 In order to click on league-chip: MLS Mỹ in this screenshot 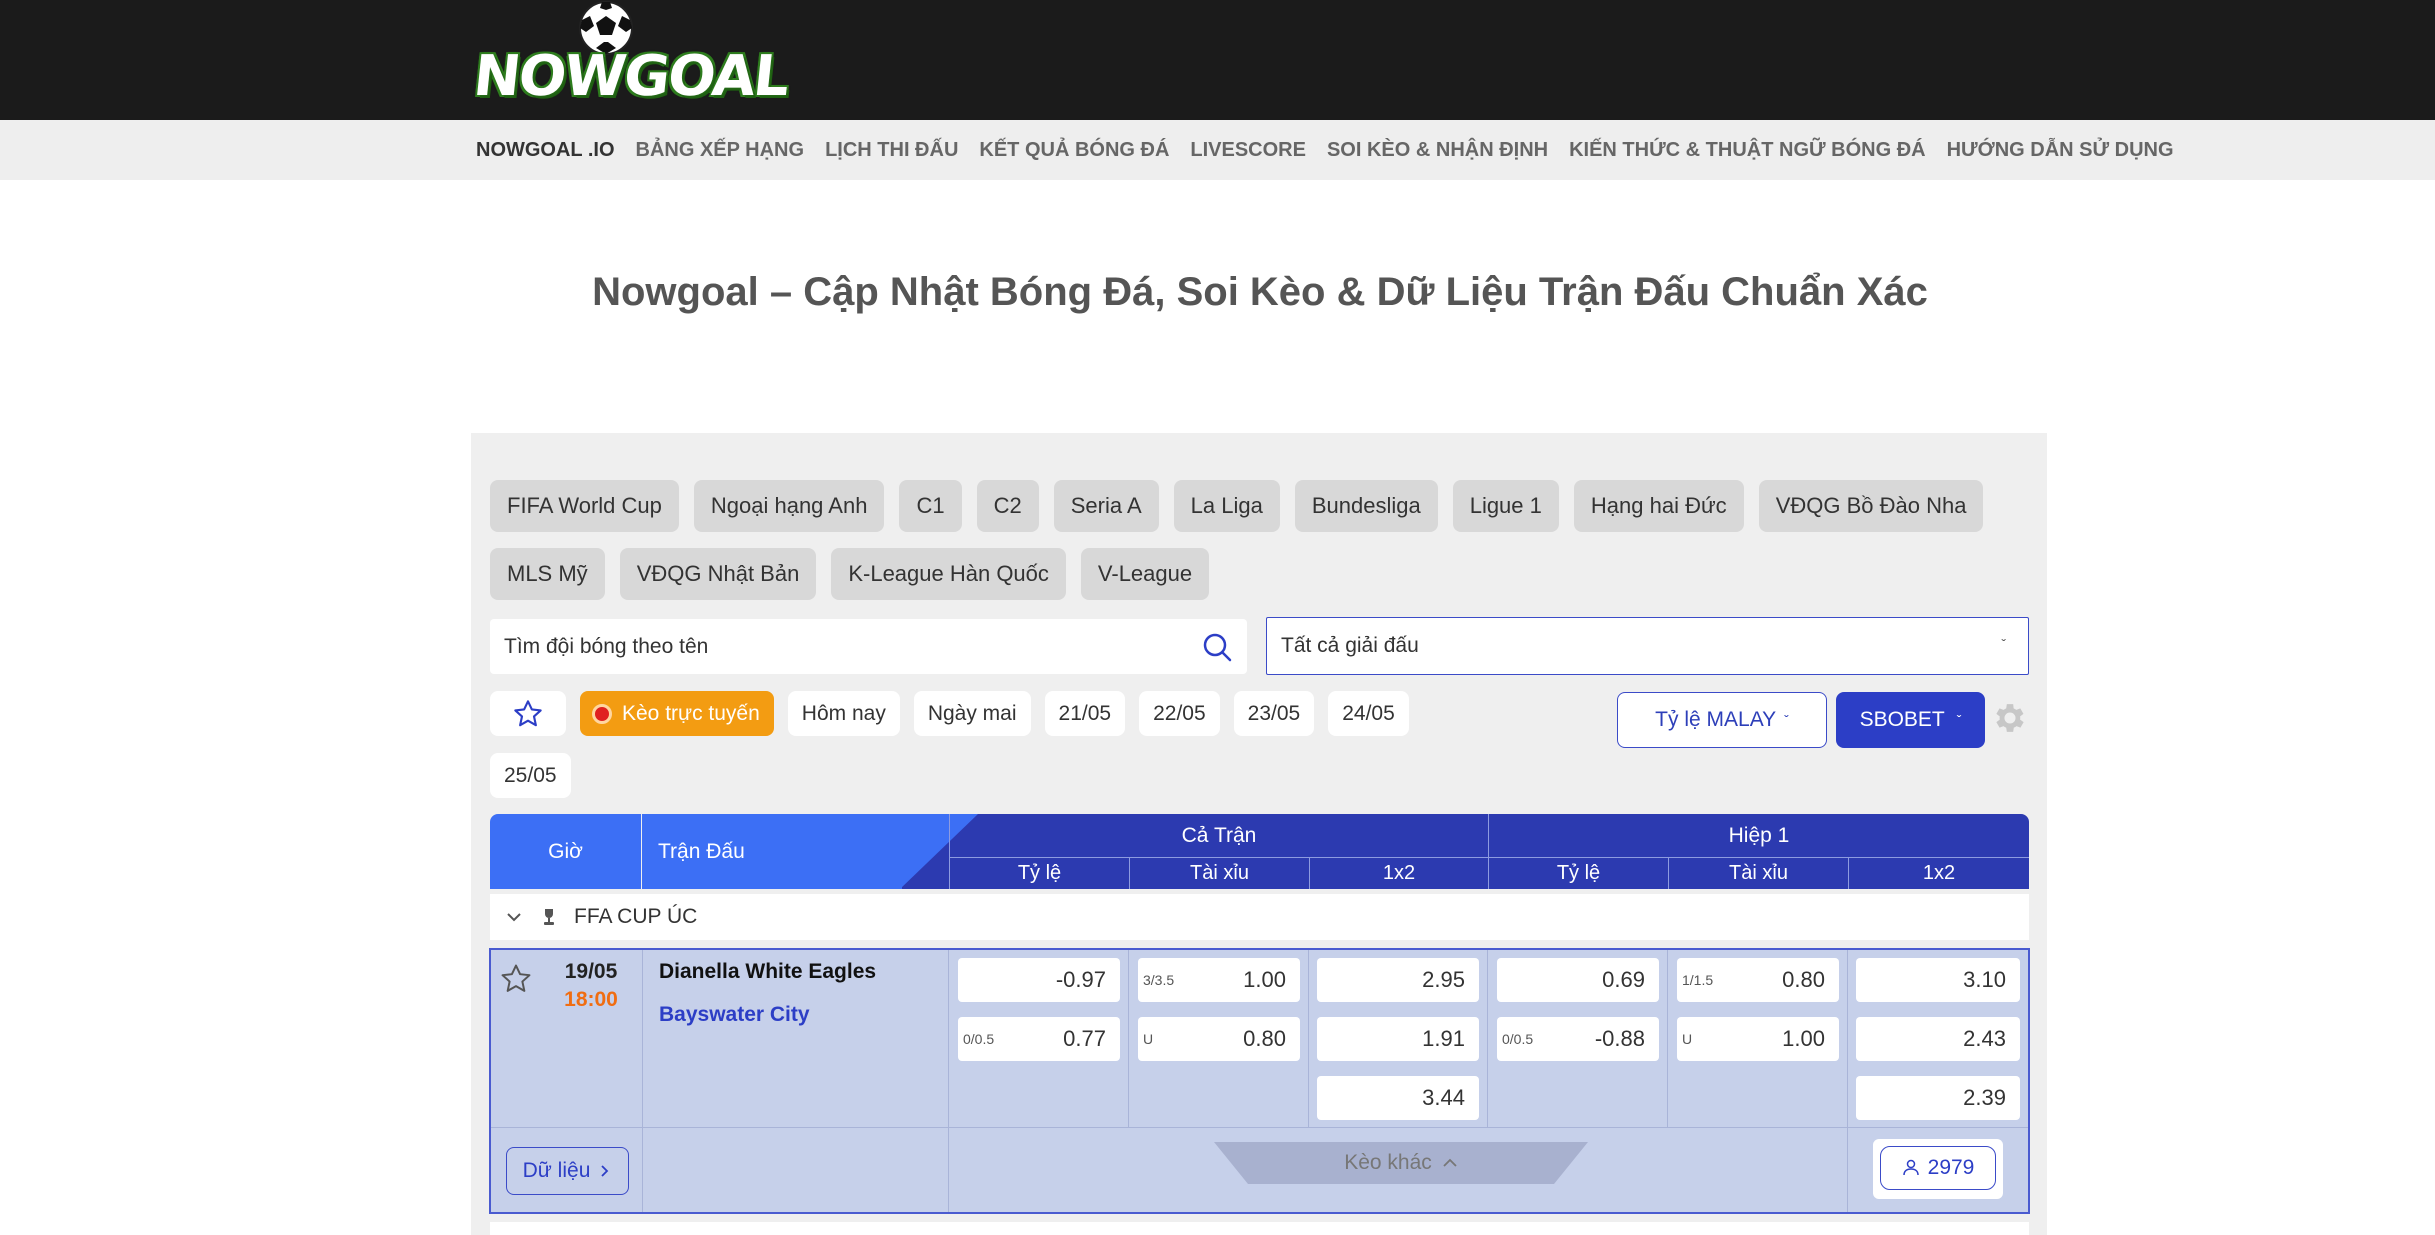, I will do `click(547, 574)`.